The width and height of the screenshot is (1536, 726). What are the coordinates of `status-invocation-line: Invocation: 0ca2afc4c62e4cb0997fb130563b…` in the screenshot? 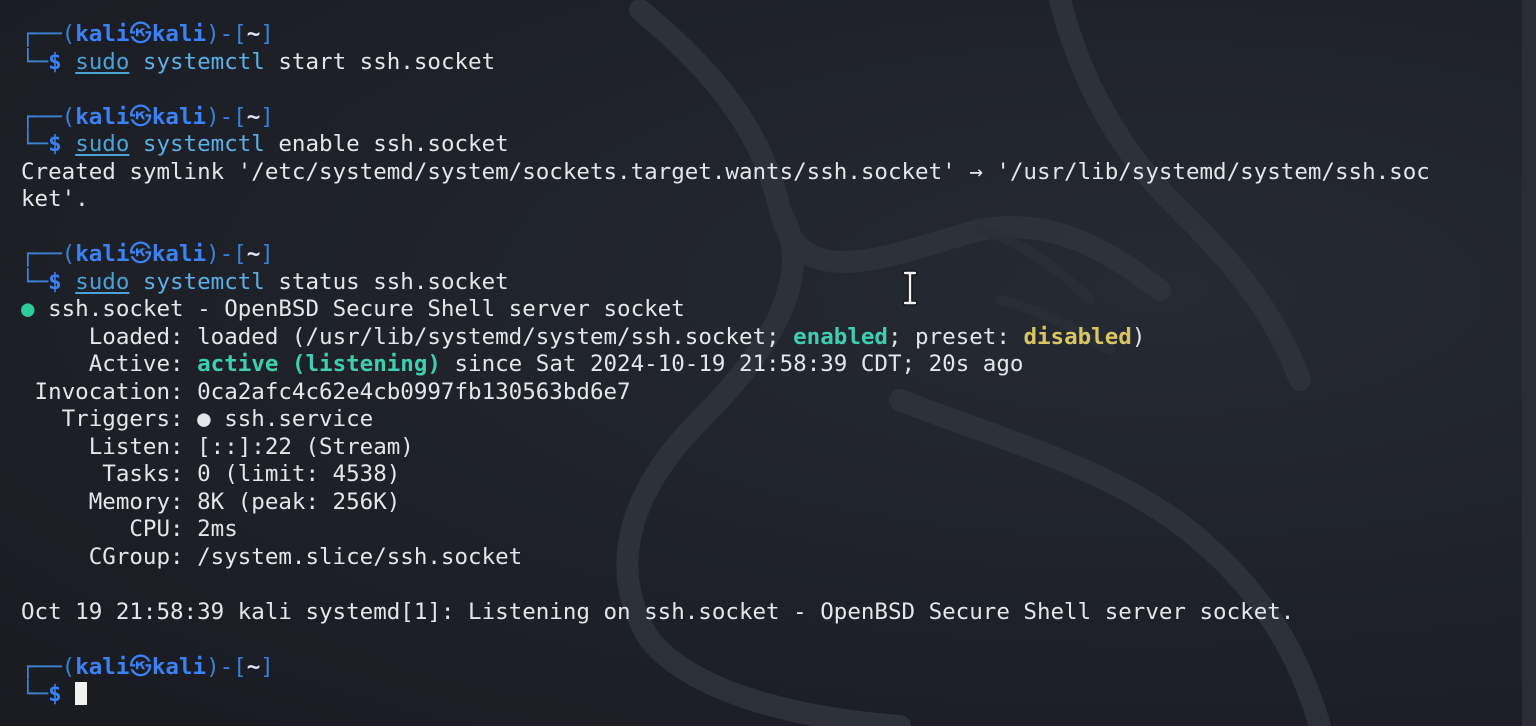 It's located at (326, 391).